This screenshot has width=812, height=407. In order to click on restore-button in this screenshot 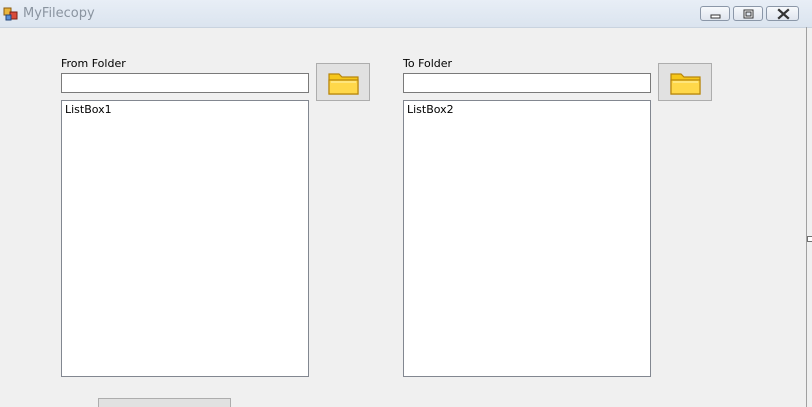, I will do `click(748, 13)`.